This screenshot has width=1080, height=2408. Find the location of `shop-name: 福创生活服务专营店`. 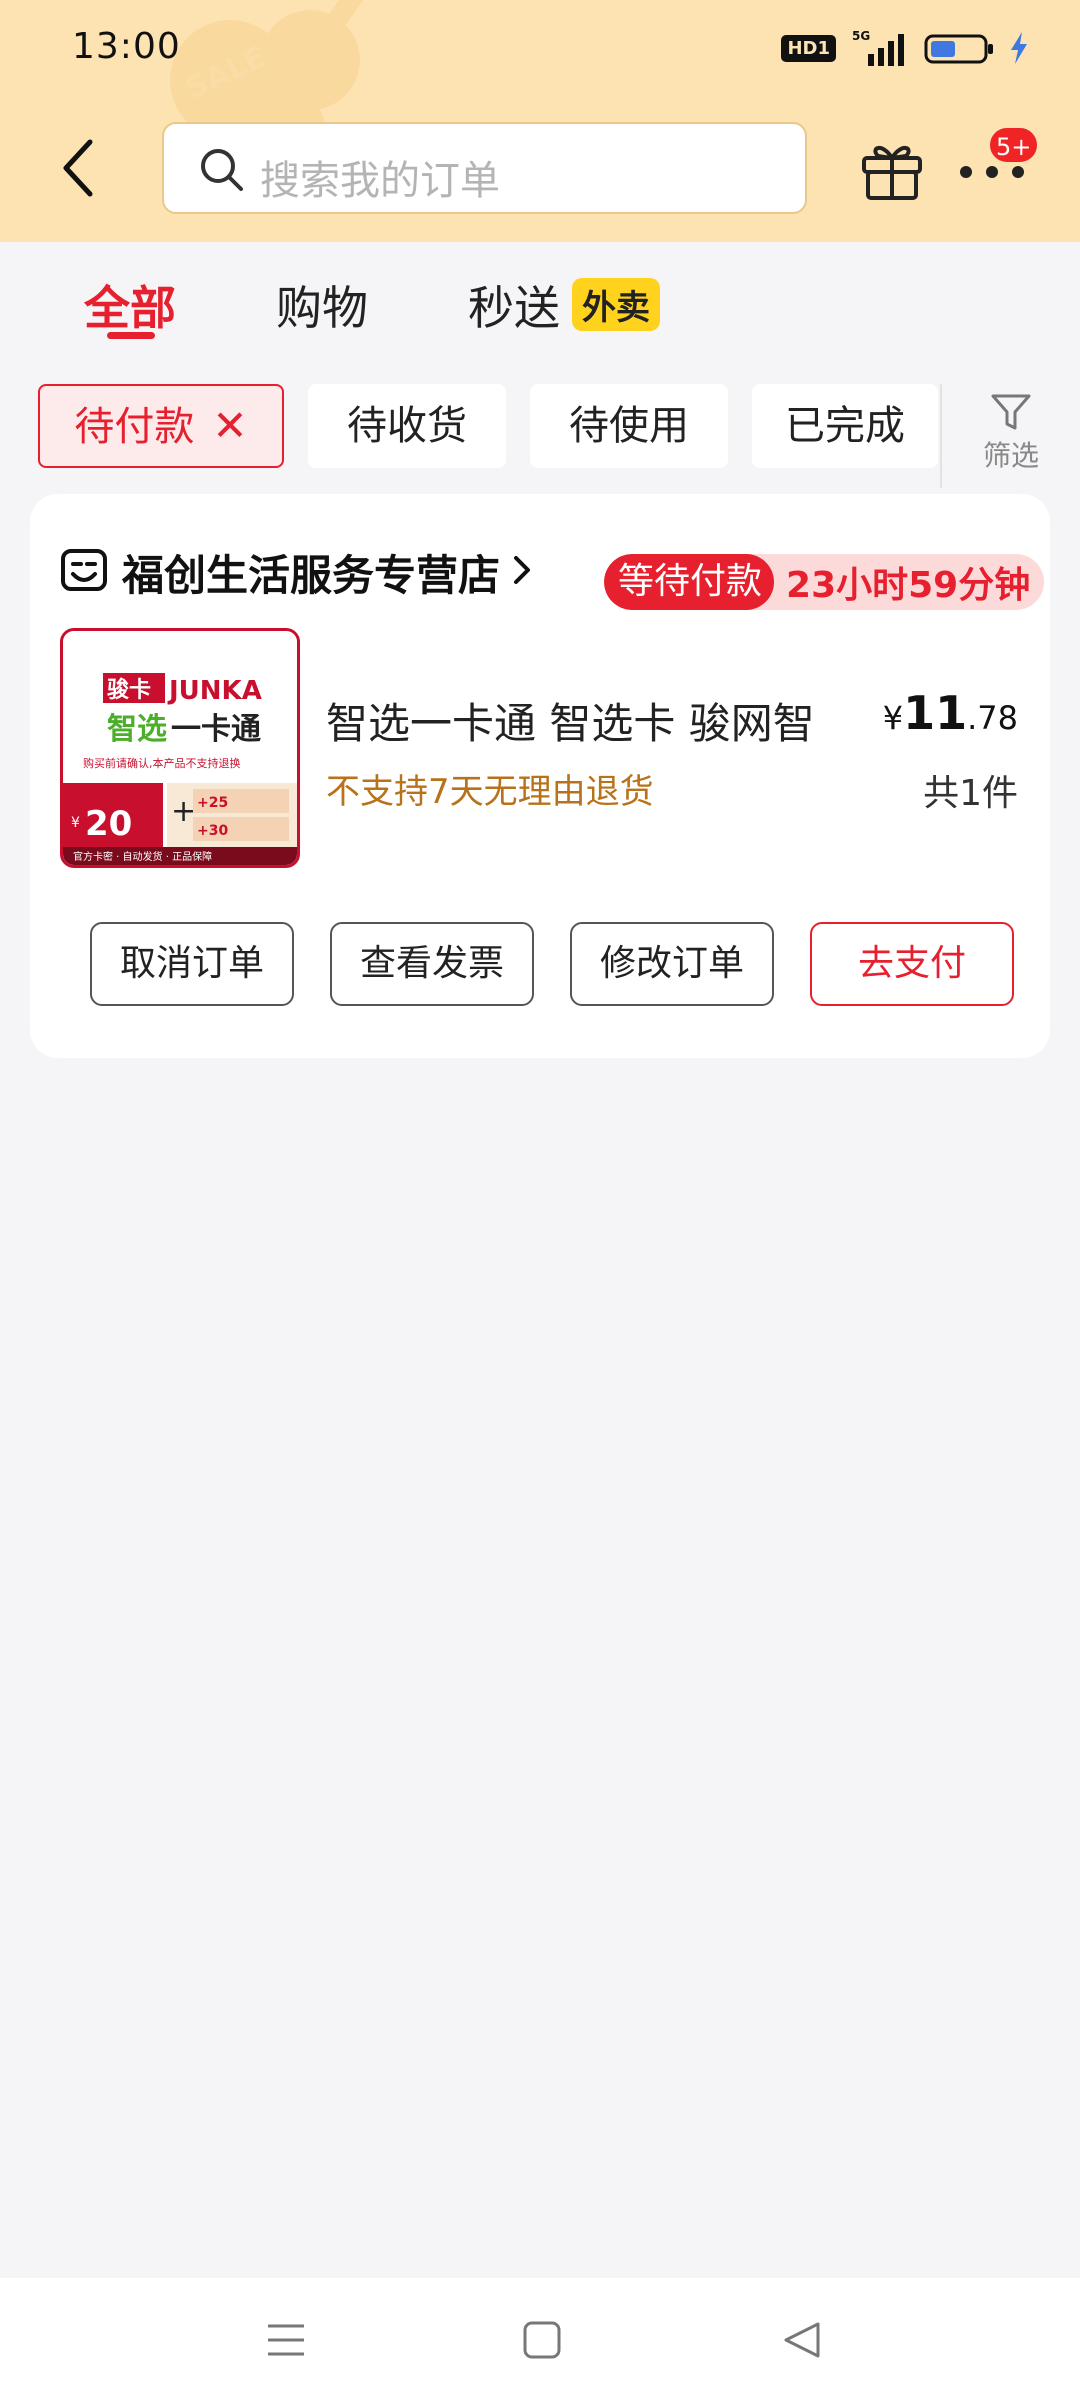

shop-name: 福创生活服务专营店 is located at coordinates (311, 572).